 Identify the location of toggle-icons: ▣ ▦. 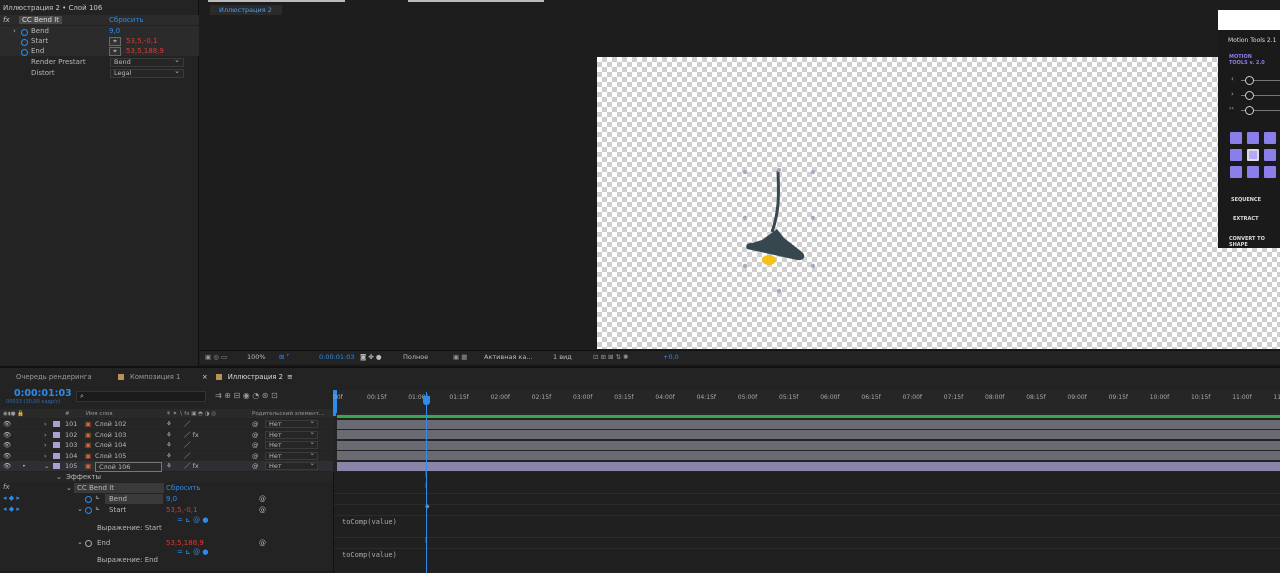
(460, 357).